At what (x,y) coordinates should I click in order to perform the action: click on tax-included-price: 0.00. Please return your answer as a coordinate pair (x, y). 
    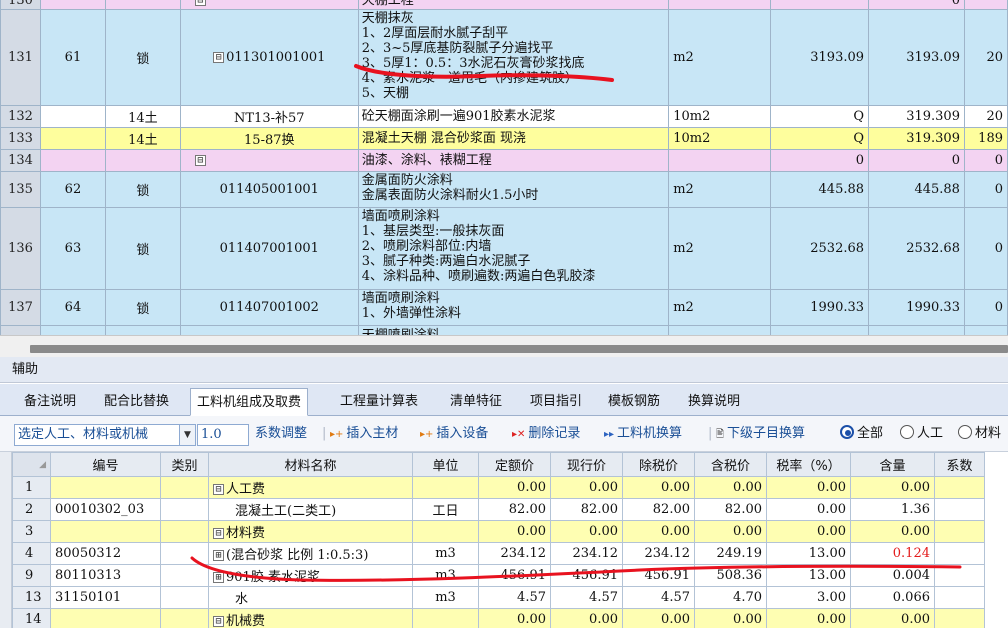
    Looking at the image, I should click on (730, 531).